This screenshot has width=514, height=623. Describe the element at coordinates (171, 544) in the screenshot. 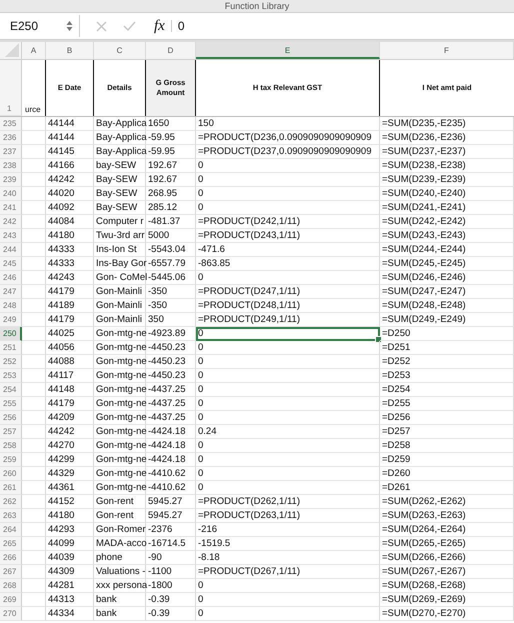

I see `table-cell: -16714.5` at that location.